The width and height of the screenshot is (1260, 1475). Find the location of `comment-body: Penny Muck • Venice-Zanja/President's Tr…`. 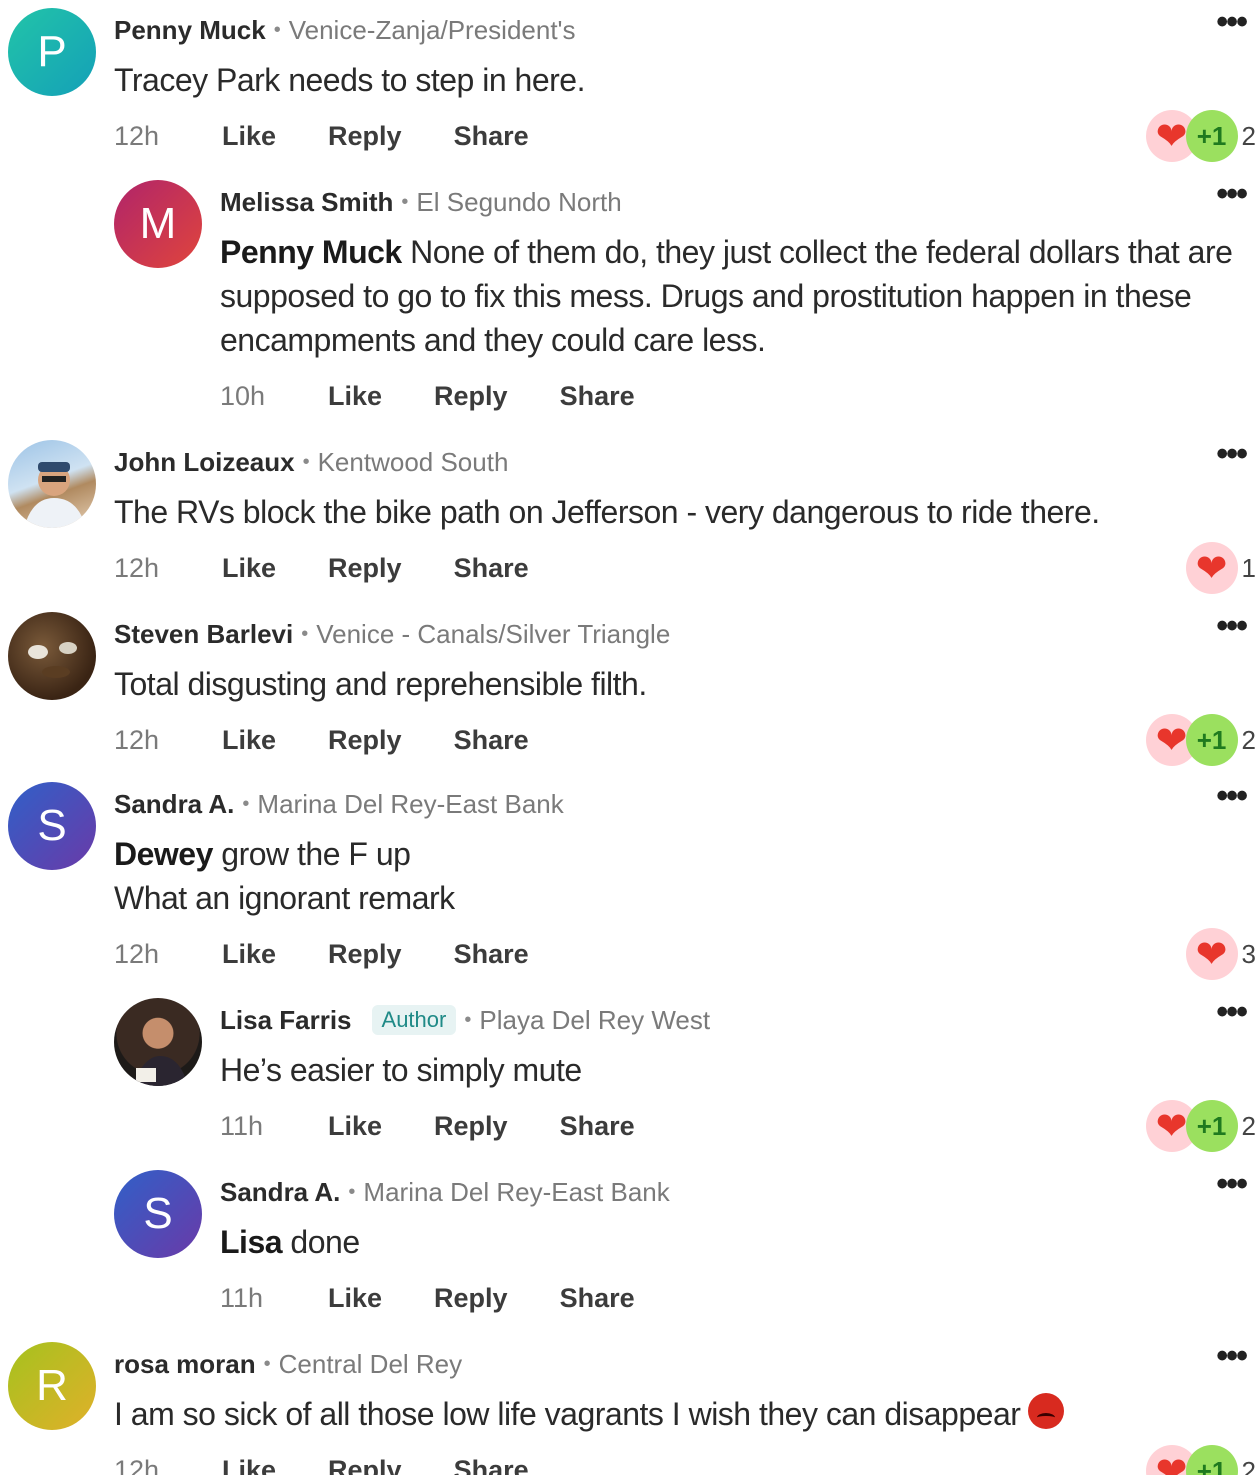

comment-body: Penny Muck • Venice-Zanja/President's Tr… is located at coordinates (687, 83).